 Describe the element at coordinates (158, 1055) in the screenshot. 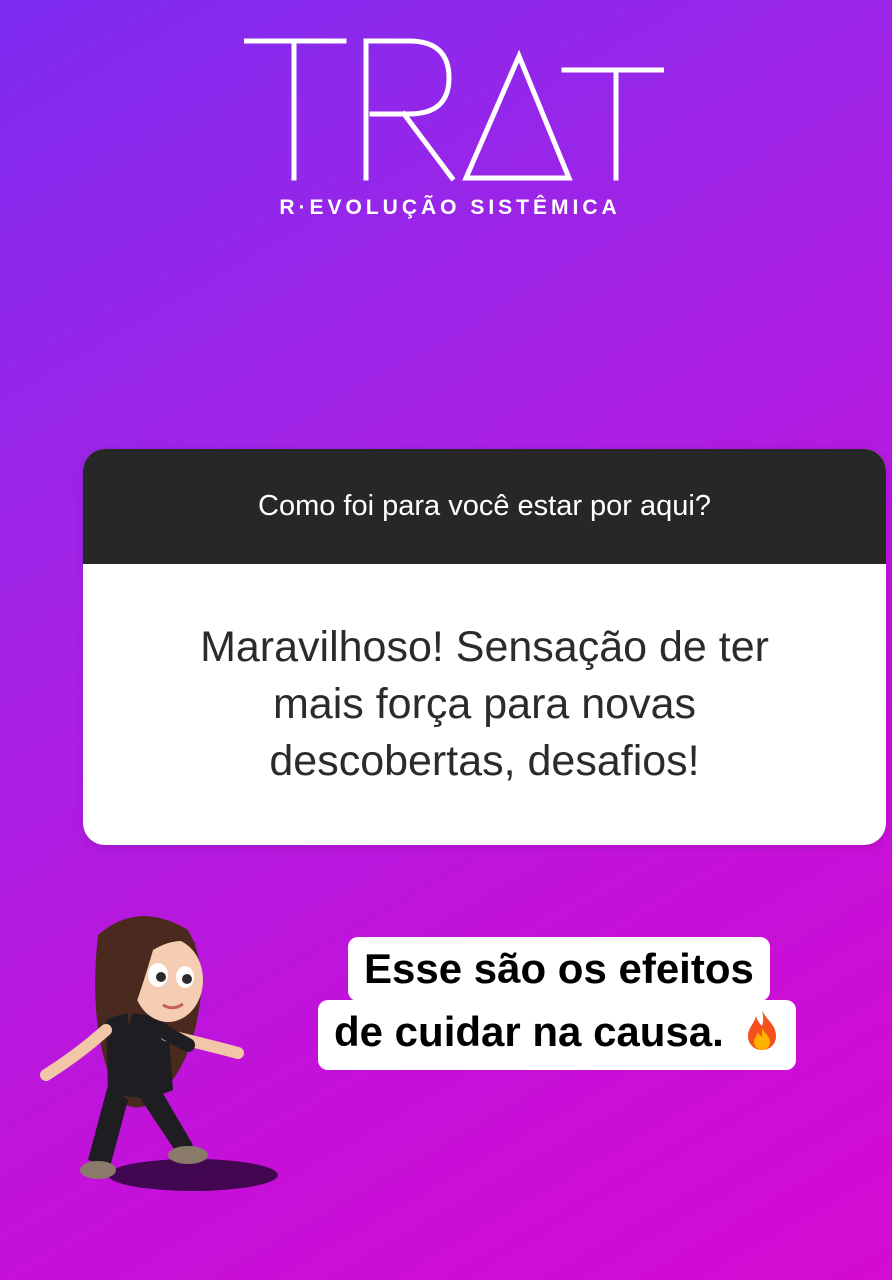

I see `bitmoji-avatar` at that location.